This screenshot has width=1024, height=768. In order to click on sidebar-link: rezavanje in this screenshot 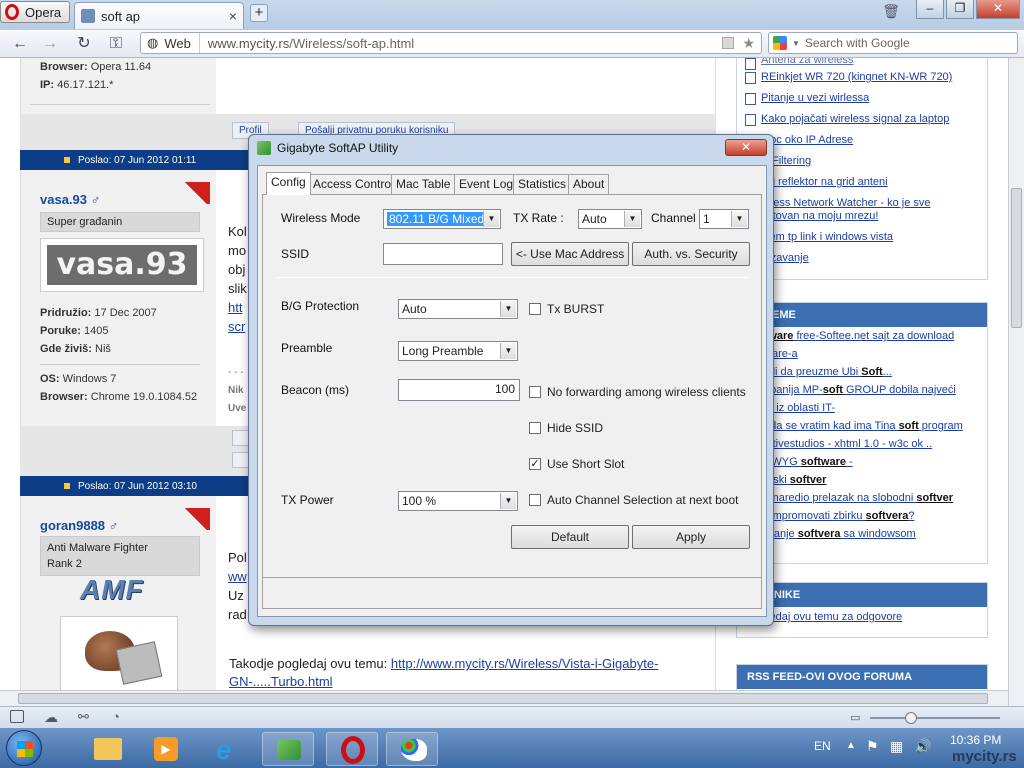, I will do `click(862, 258)`.